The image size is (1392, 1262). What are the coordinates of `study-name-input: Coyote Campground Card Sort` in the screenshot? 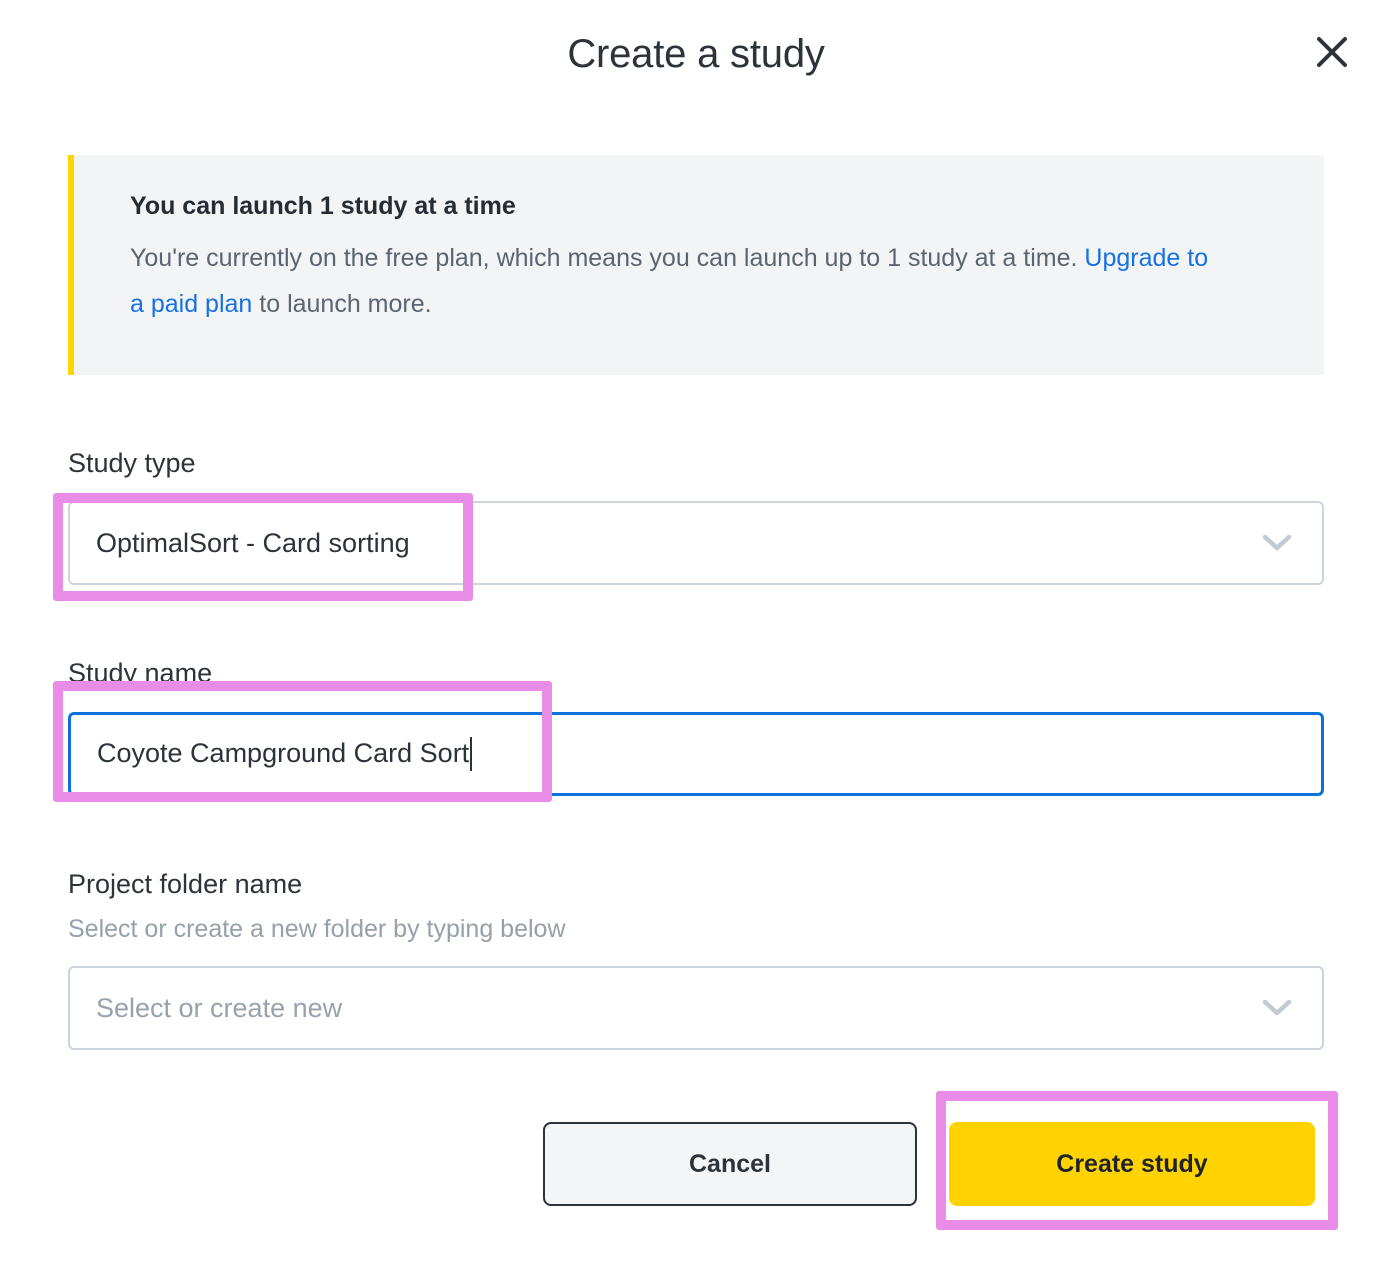 It's located at (696, 753).